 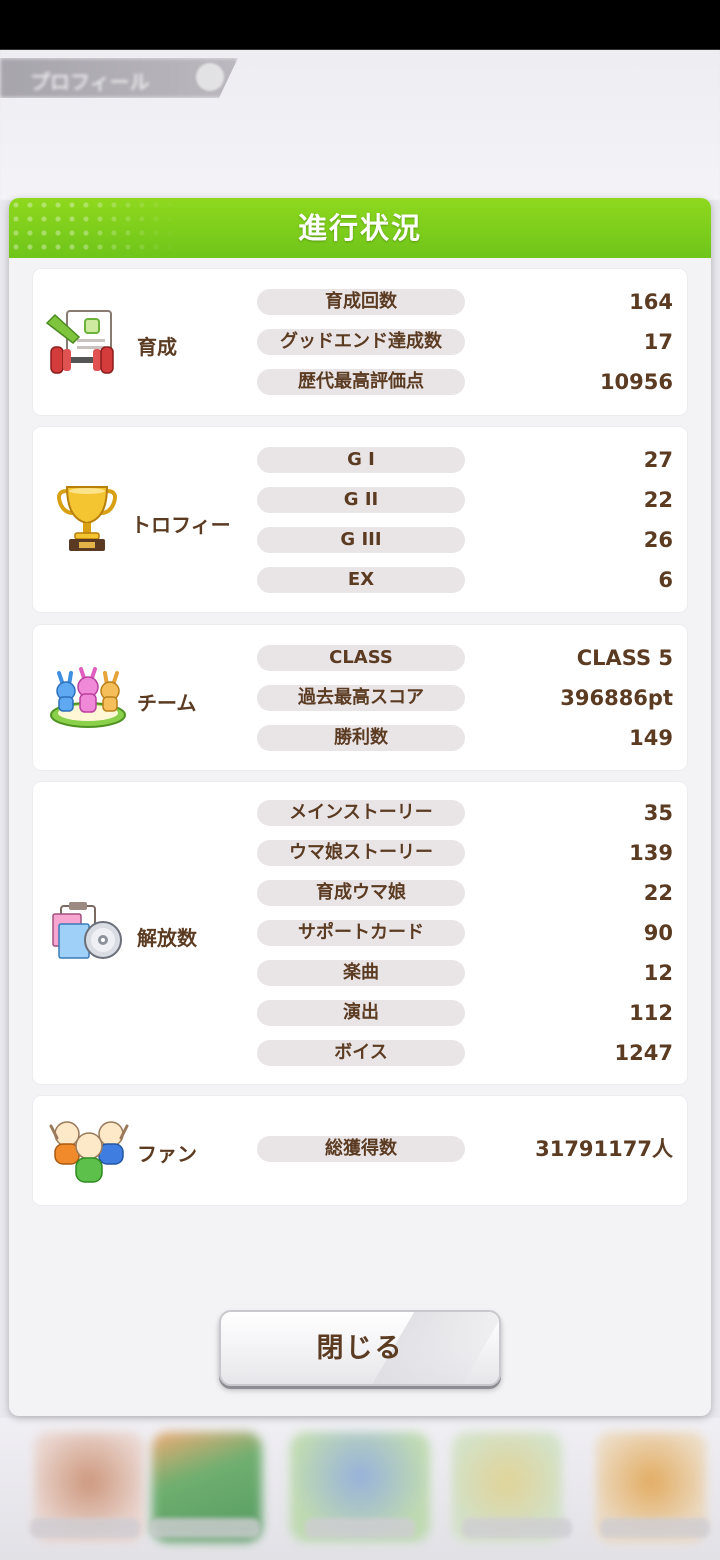 I want to click on unlocks-row-support-card: サポートカード 90, so click(x=465, y=933).